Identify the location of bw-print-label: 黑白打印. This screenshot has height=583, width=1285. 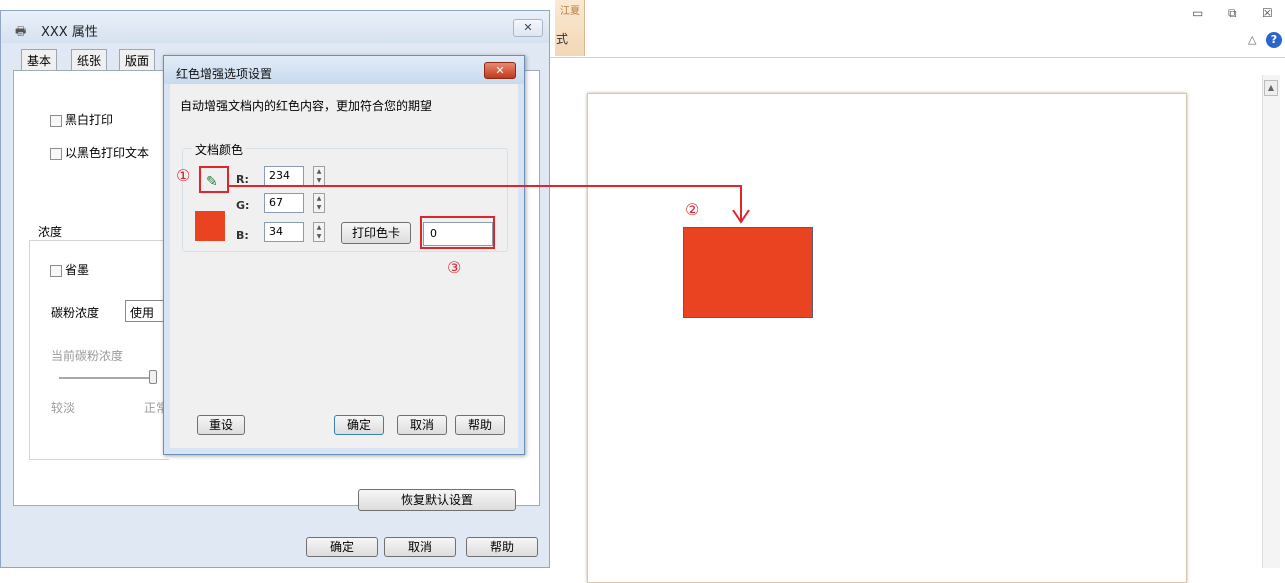
(89, 120).